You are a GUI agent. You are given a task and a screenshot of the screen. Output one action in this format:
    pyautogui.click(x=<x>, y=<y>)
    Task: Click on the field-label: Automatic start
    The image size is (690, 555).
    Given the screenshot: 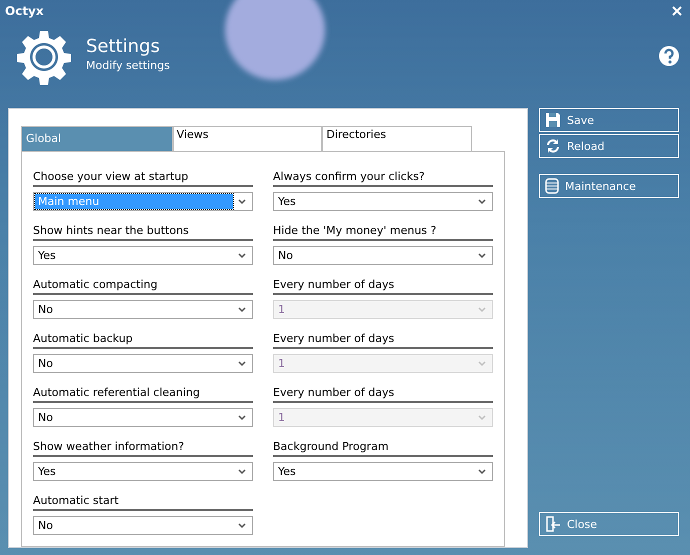 What is the action you would take?
    pyautogui.click(x=143, y=502)
    